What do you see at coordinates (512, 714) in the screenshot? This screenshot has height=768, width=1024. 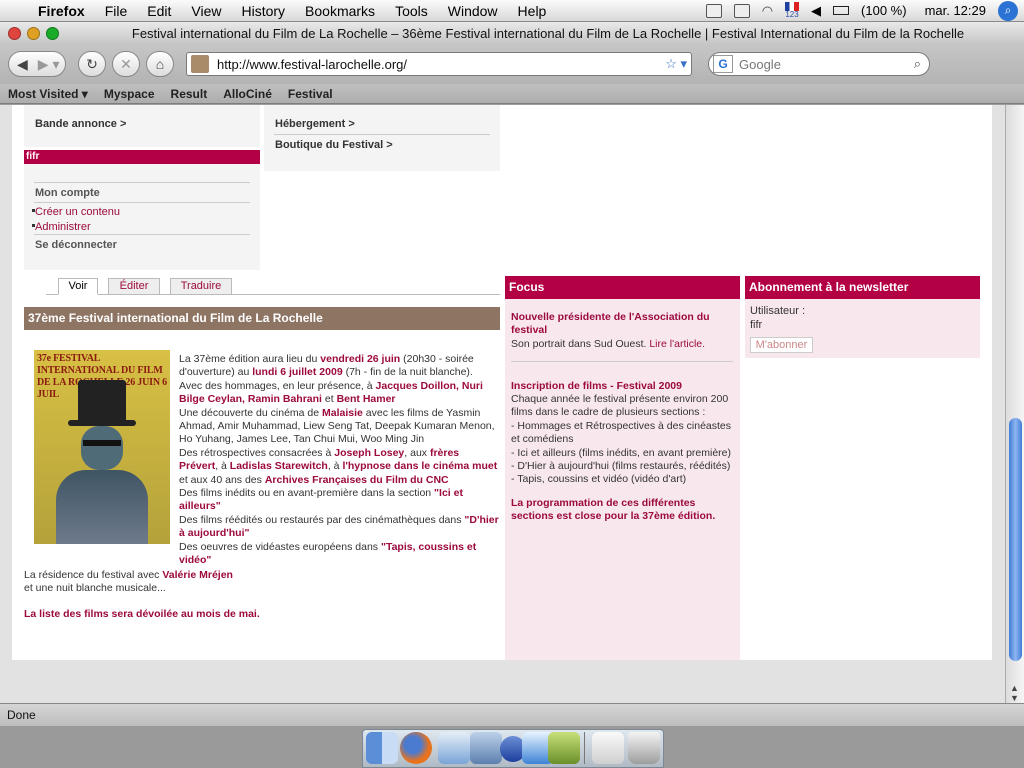 I see `status-bar: Done` at bounding box center [512, 714].